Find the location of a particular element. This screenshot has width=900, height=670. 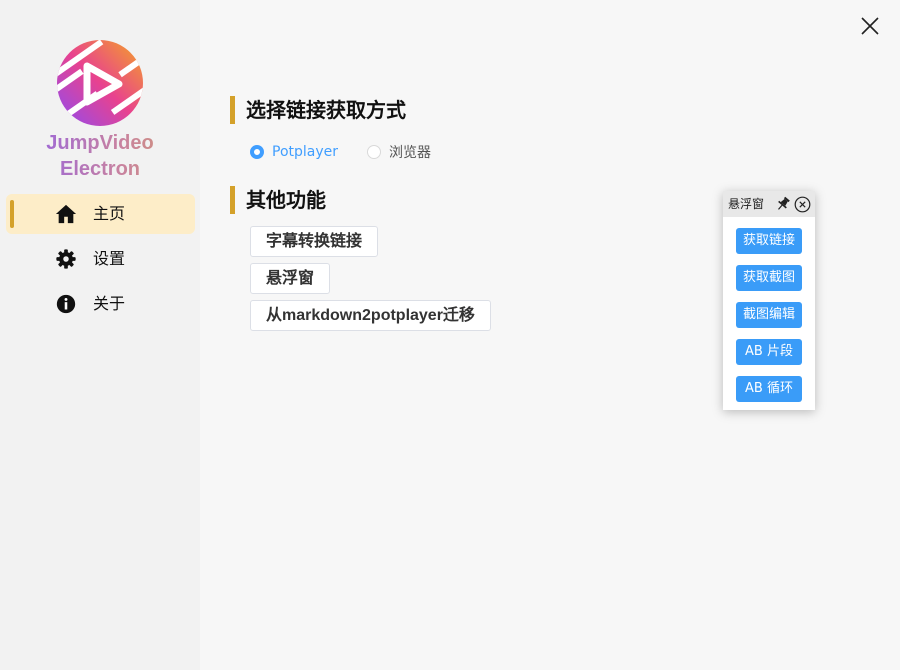

floating-window-button: 悬浮窗 is located at coordinates (290, 278).